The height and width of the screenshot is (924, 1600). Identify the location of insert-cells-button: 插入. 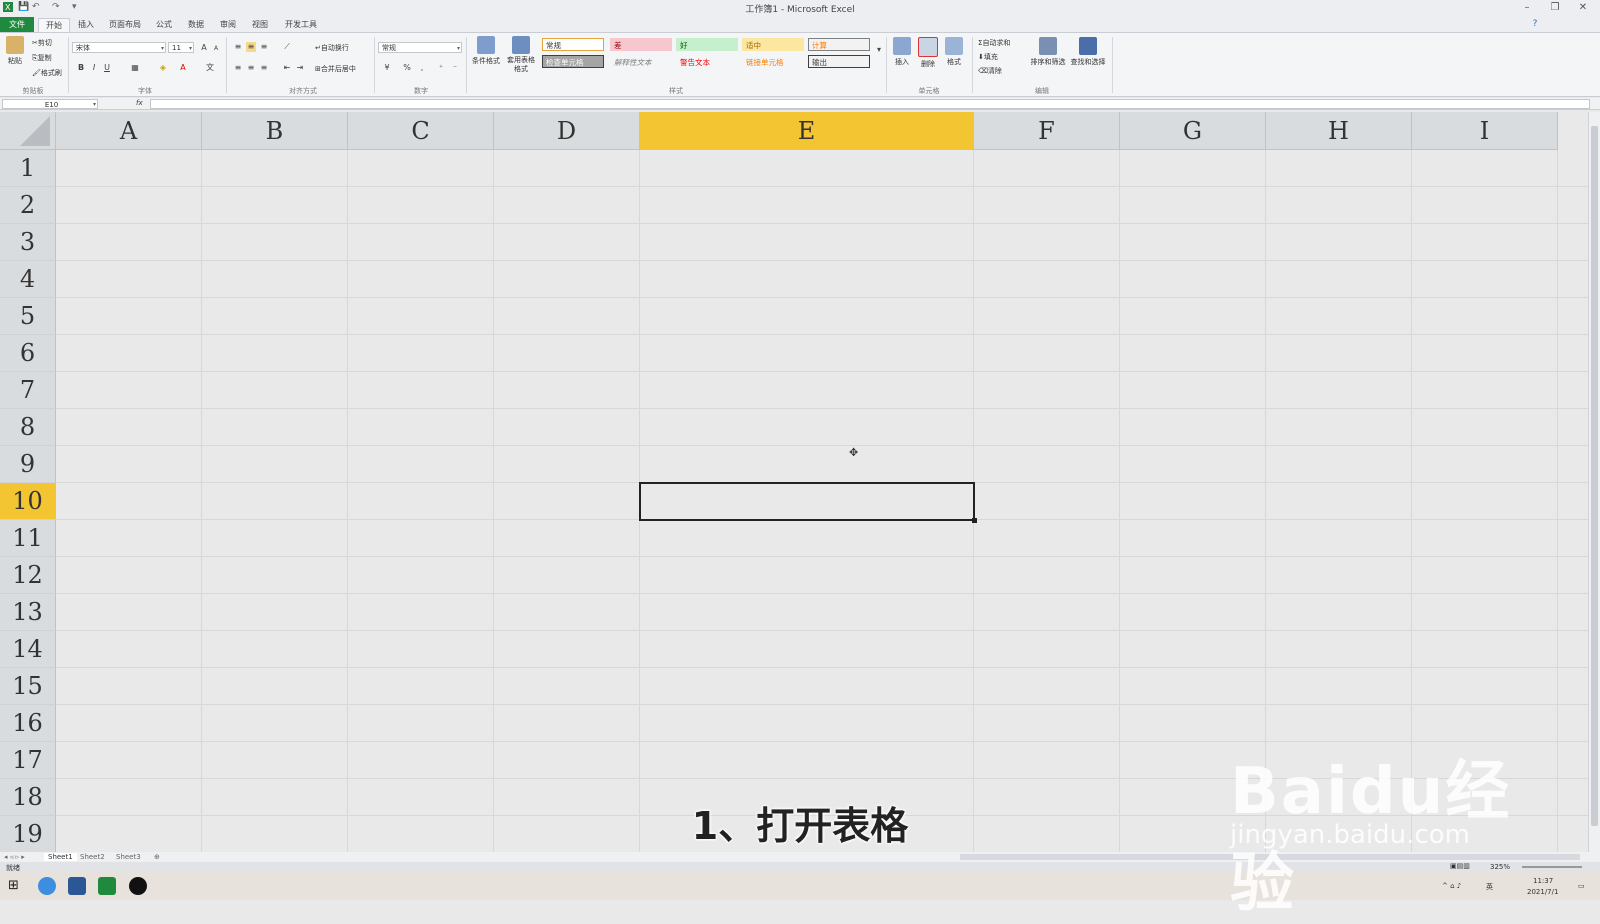
(902, 52).